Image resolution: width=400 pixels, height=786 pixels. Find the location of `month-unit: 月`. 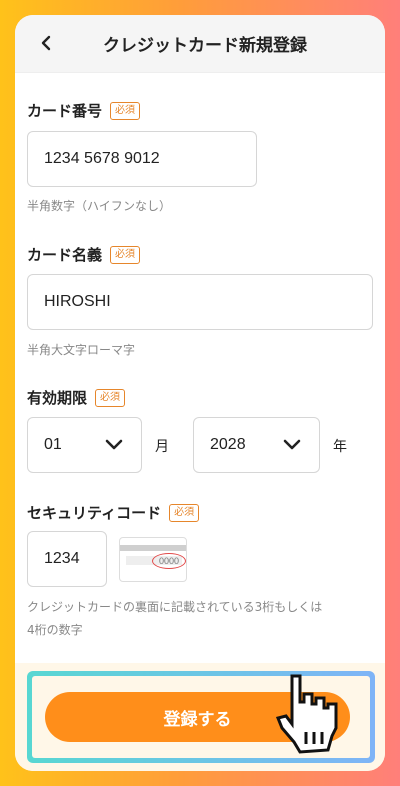

month-unit: 月 is located at coordinates (162, 447).